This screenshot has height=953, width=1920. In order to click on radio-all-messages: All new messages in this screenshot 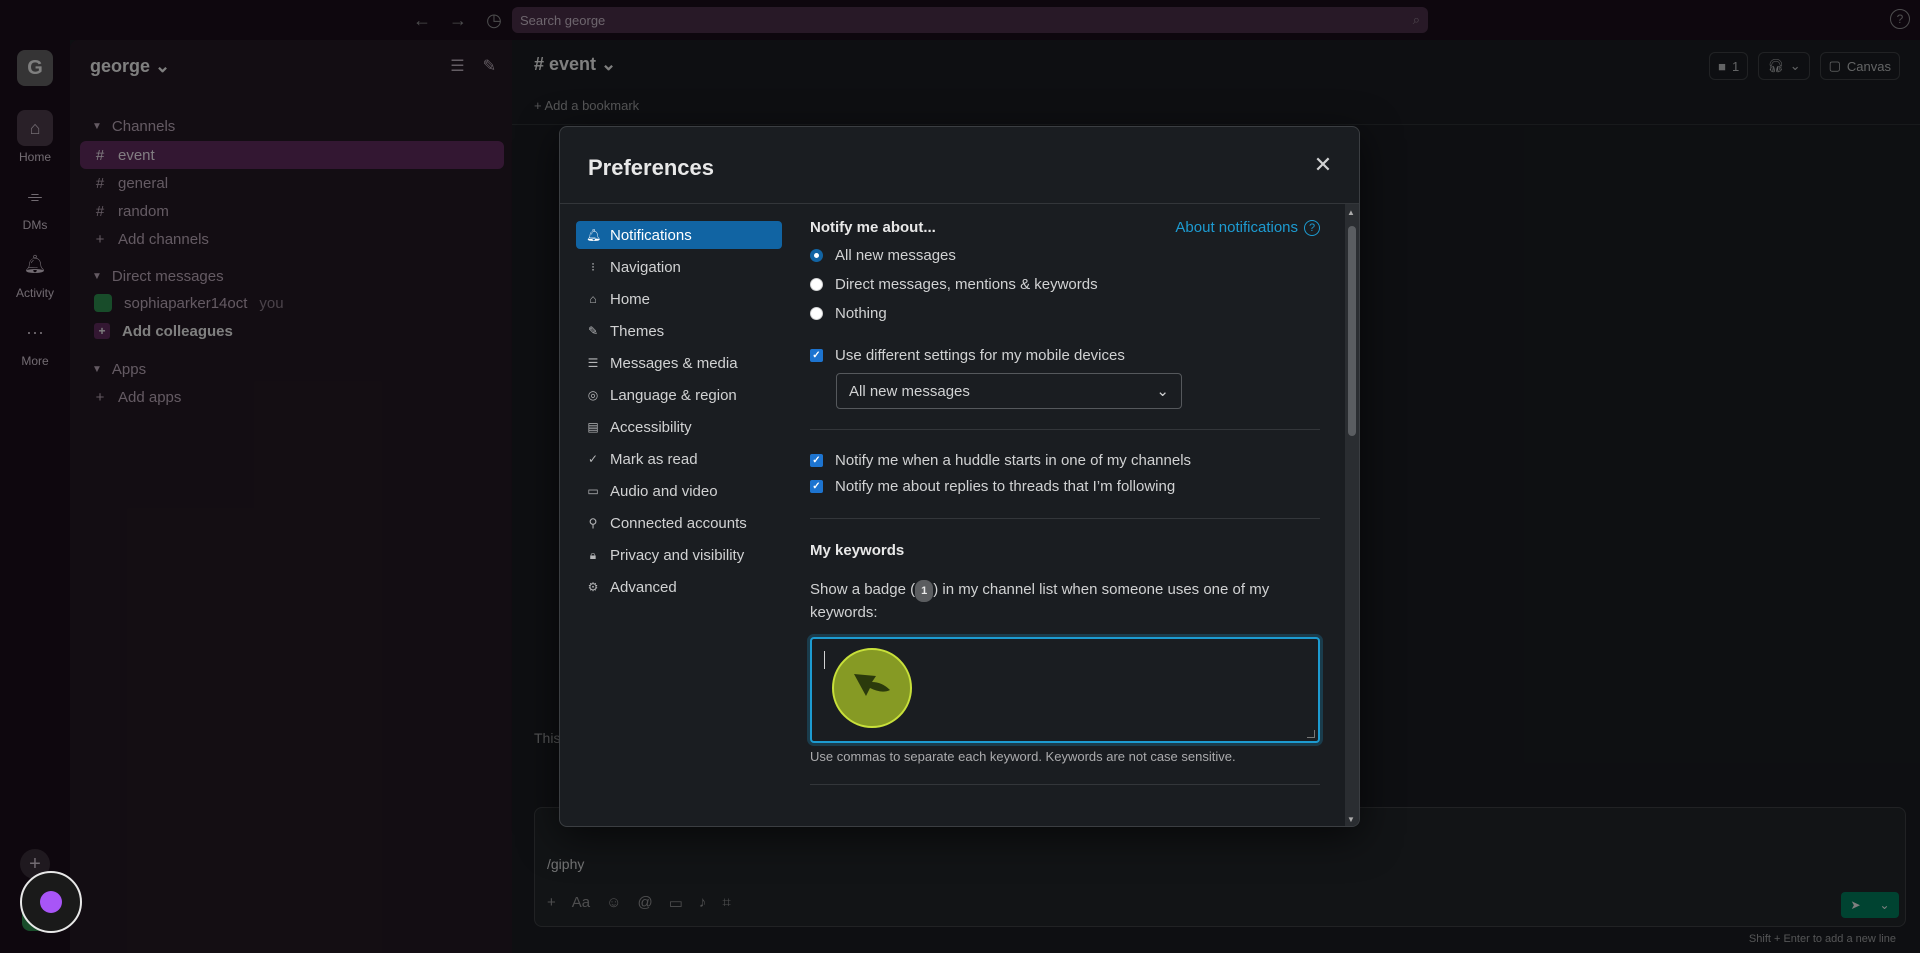, I will do `click(1065, 255)`.